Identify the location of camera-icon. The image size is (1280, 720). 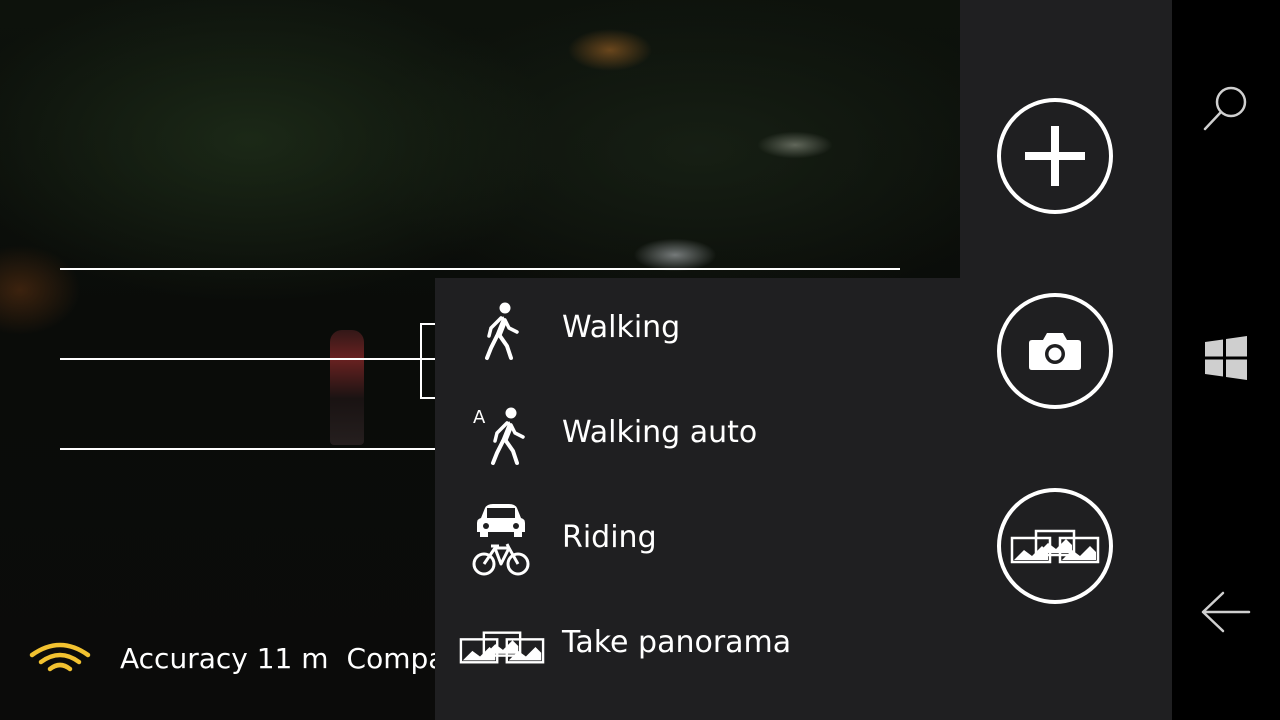
(1055, 351).